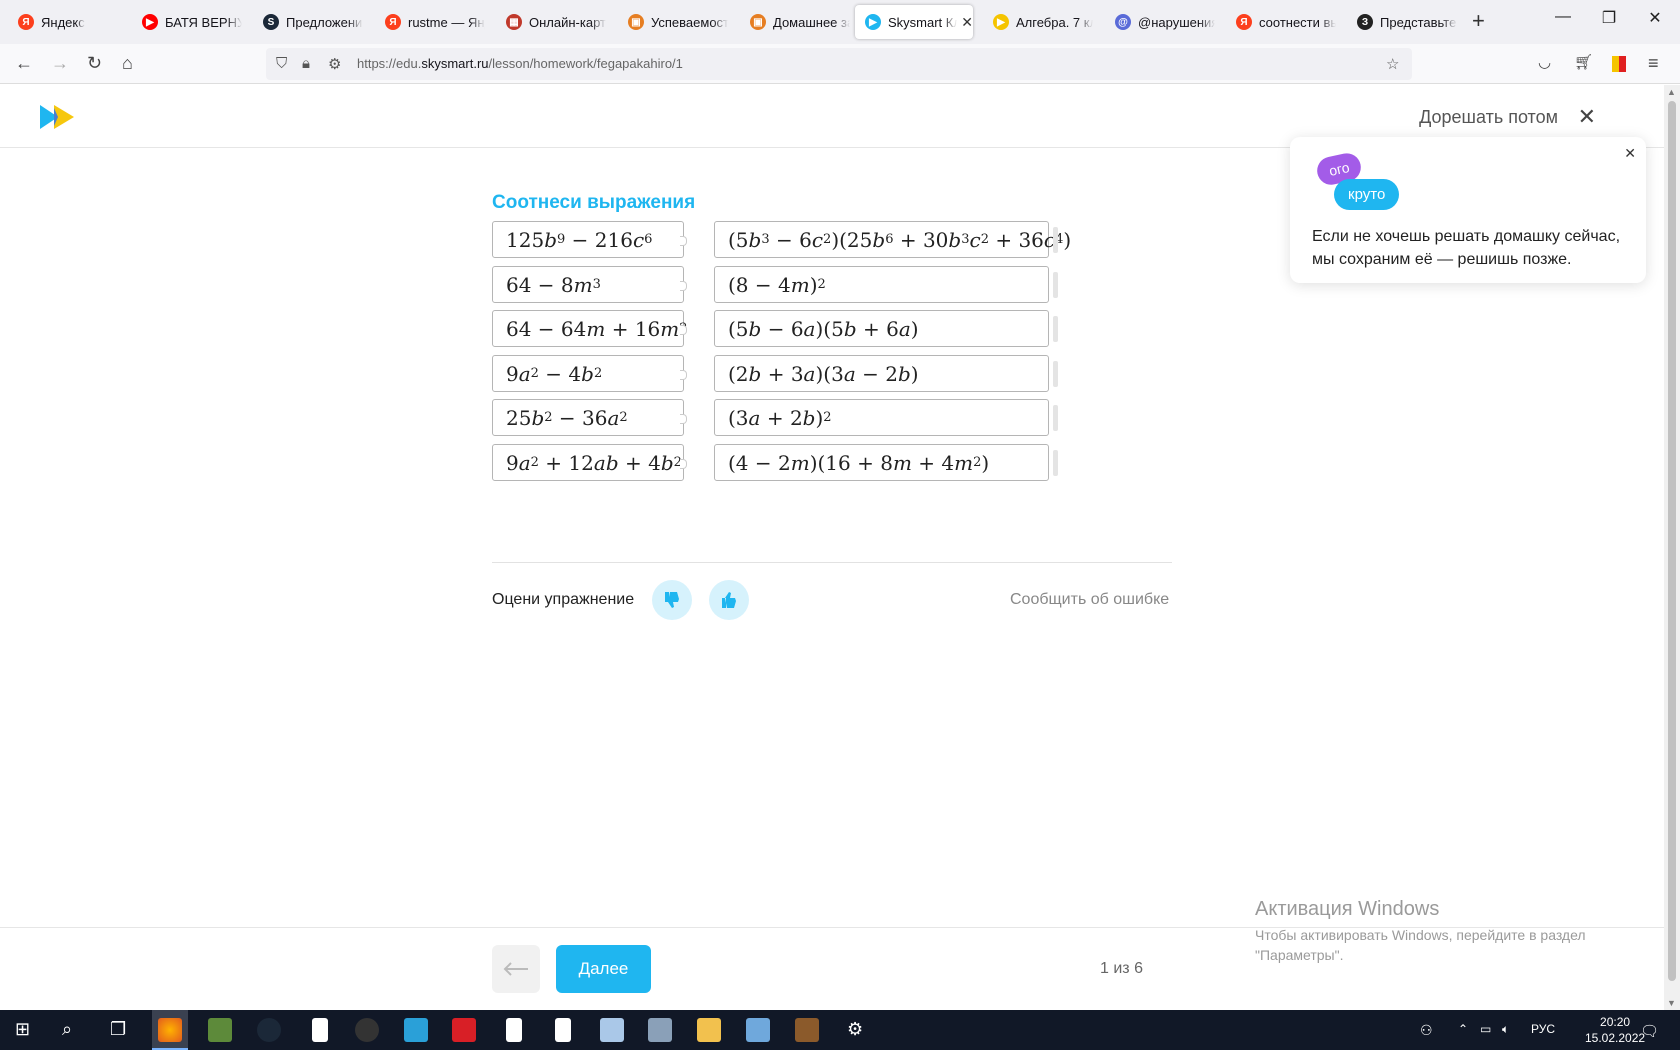 Image resolution: width=1680 pixels, height=1050 pixels. Describe the element at coordinates (1281, 22) in the screenshot. I see `browser-tab: Ясоотнести выражения` at that location.